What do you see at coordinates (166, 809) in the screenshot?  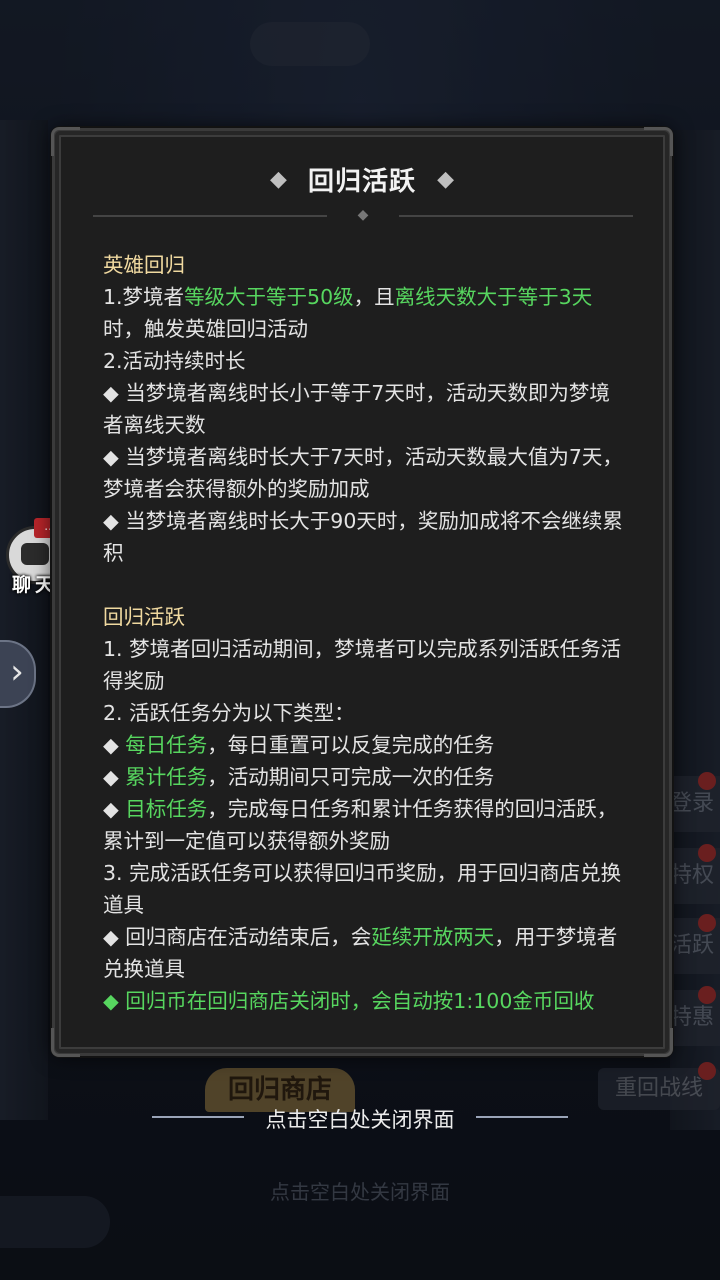 I see `highlight-text: 目标任务` at bounding box center [166, 809].